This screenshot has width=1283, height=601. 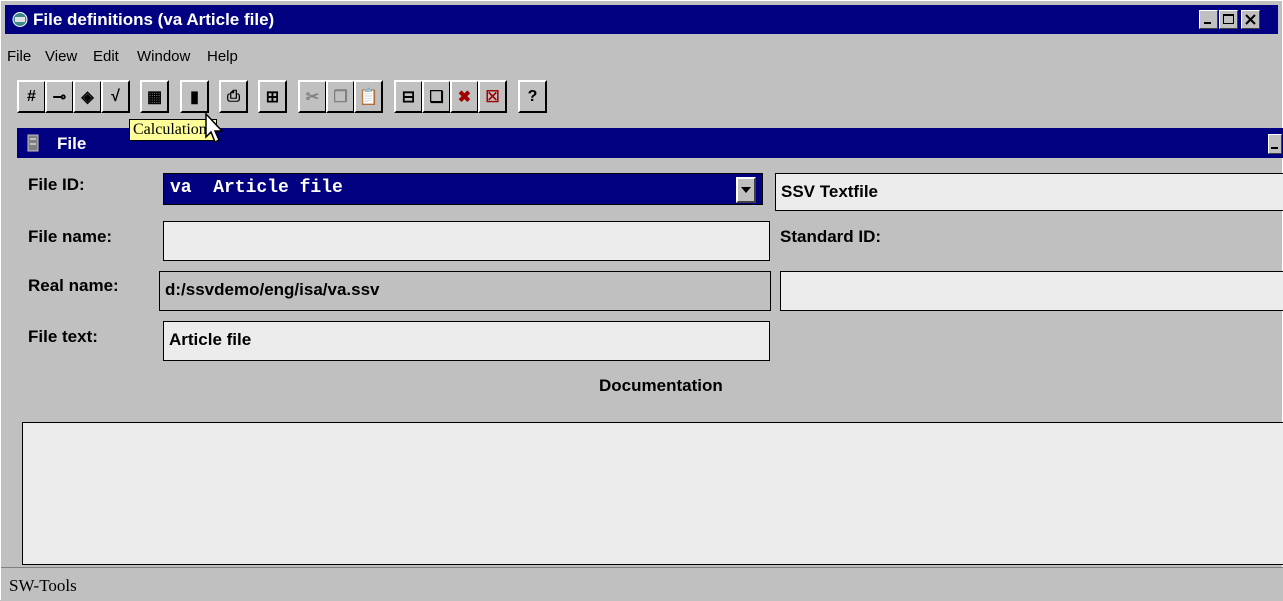 What do you see at coordinates (1275, 144) in the screenshot?
I see `child-minimize-button` at bounding box center [1275, 144].